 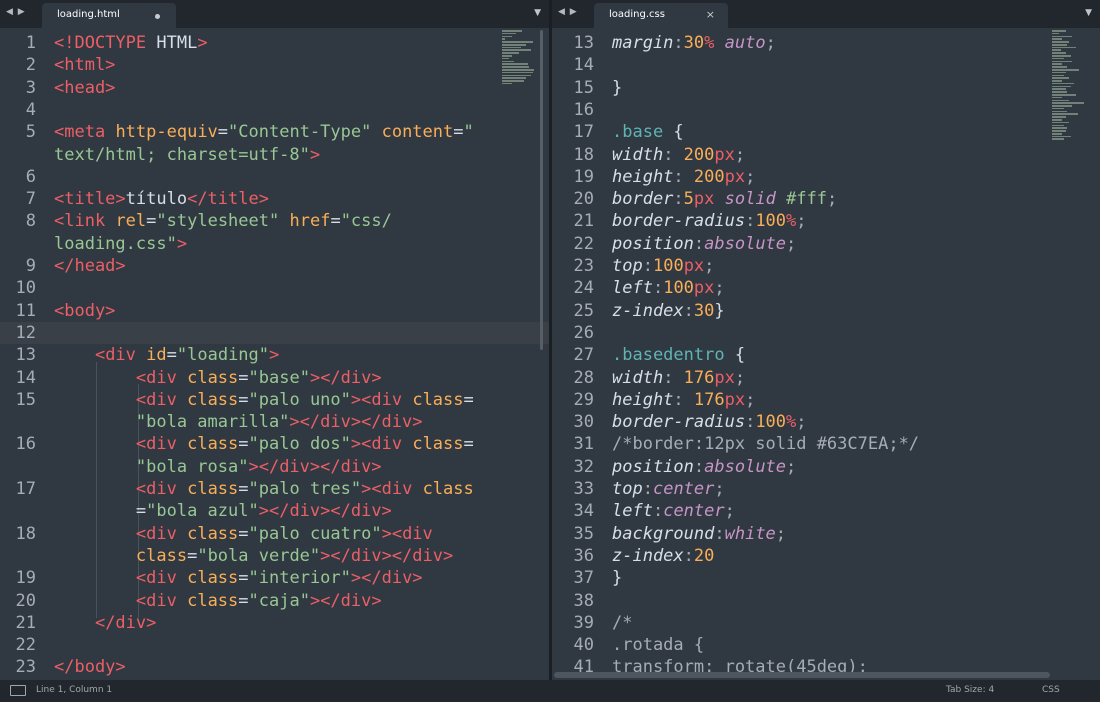 What do you see at coordinates (826, 578) in the screenshot?
I see `code-line: 37}` at bounding box center [826, 578].